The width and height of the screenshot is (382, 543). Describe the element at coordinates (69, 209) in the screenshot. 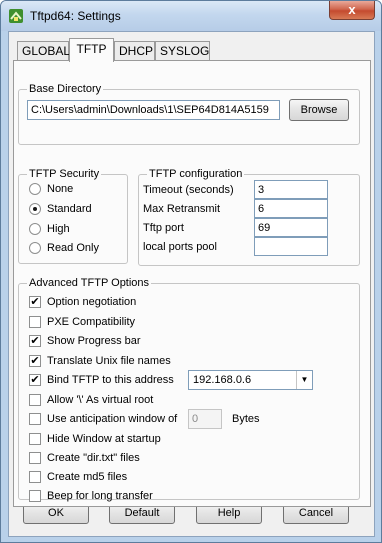

I see `radio-label: Standard` at that location.